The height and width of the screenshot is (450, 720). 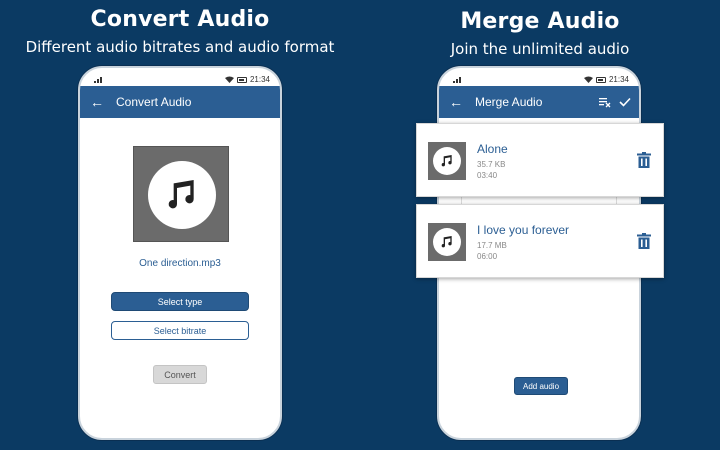 What do you see at coordinates (154, 102) in the screenshot?
I see `page-title: Convert Audio` at bounding box center [154, 102].